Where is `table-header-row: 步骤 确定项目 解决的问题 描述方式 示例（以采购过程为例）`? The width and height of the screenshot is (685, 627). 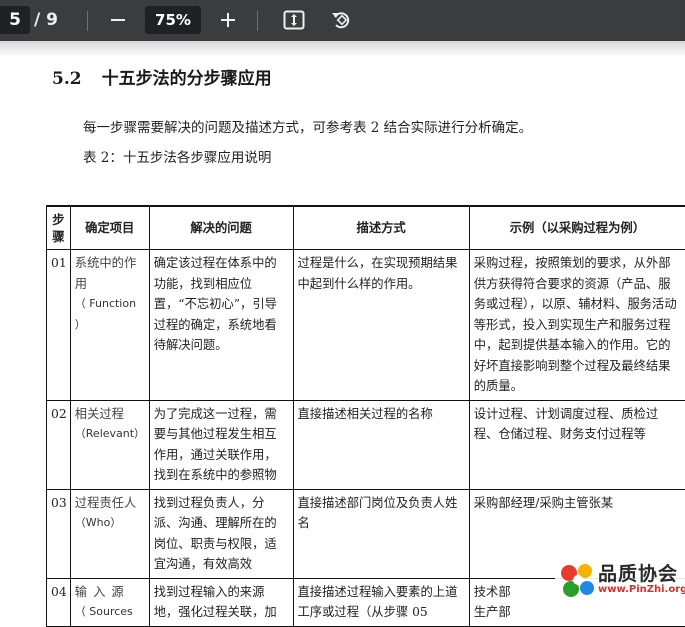 table-header-row: 步骤 确定项目 解决的问题 描述方式 示例（以采购过程为例） is located at coordinates (366, 228).